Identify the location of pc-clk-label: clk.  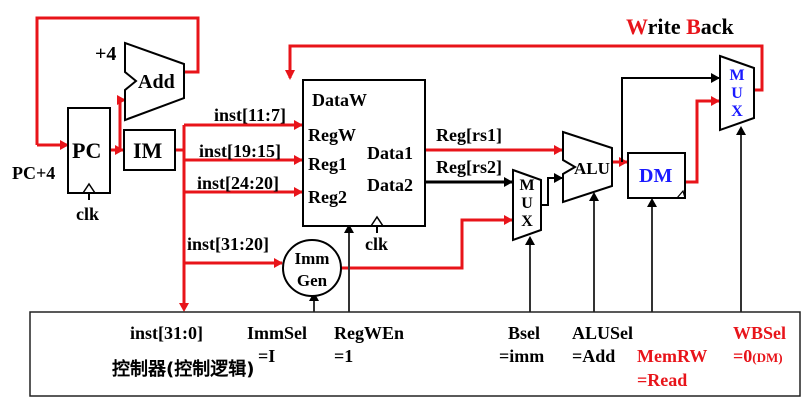
(87, 214).